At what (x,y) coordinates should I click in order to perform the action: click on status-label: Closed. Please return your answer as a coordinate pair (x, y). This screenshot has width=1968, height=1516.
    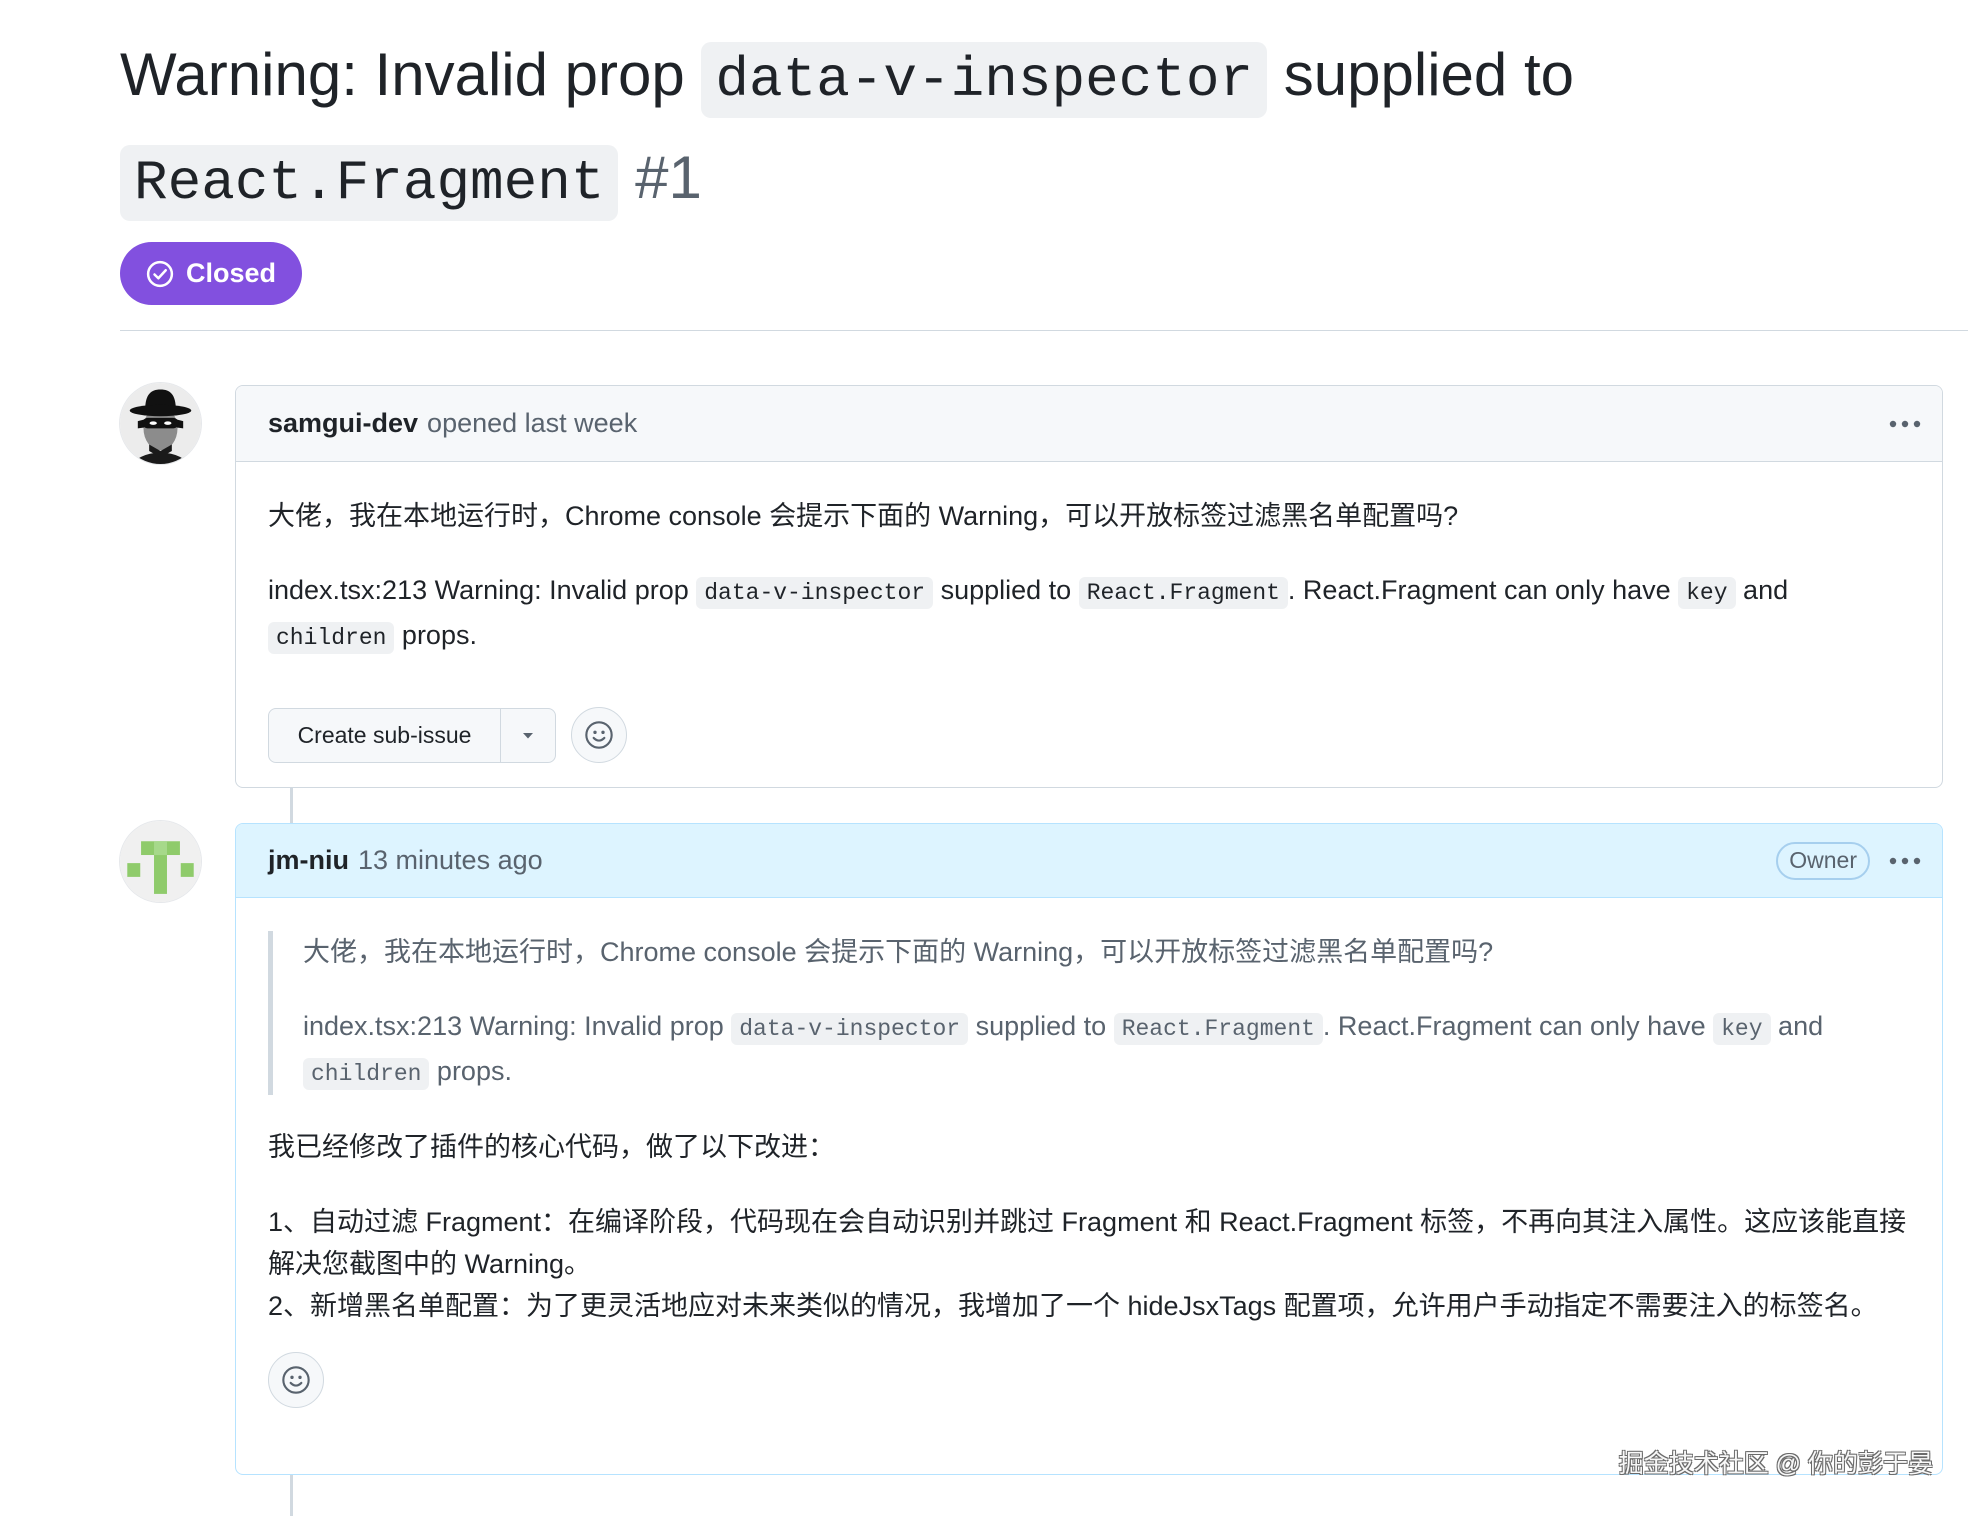
    Looking at the image, I should click on (231, 273).